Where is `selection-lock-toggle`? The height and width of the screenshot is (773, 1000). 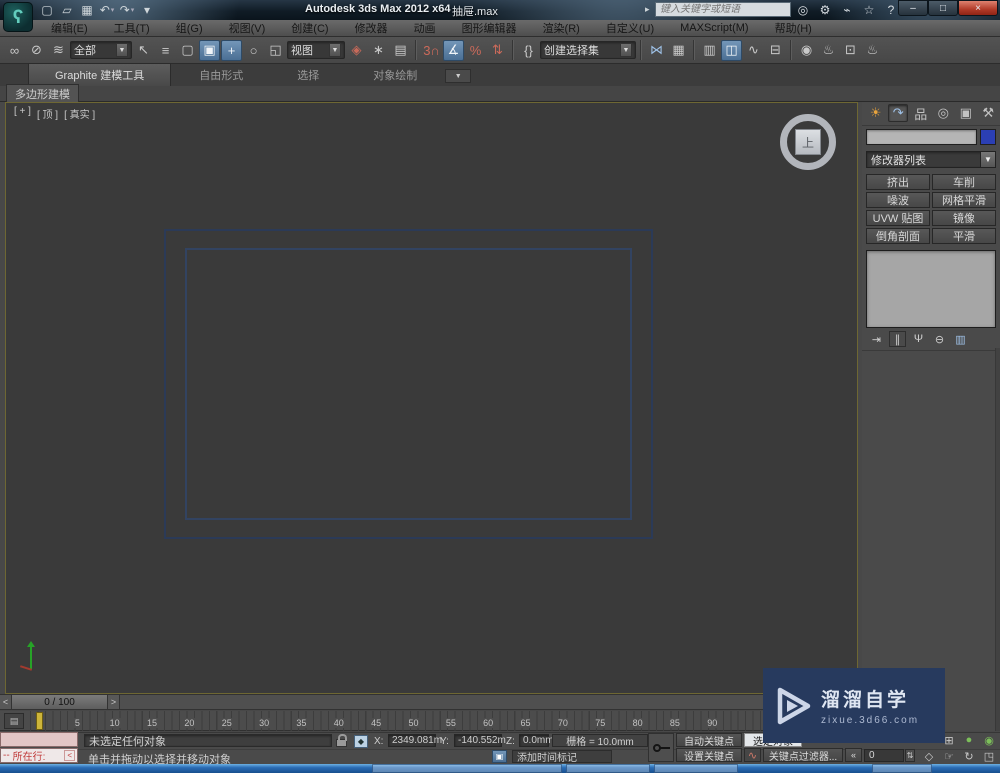 selection-lock-toggle is located at coordinates (341, 740).